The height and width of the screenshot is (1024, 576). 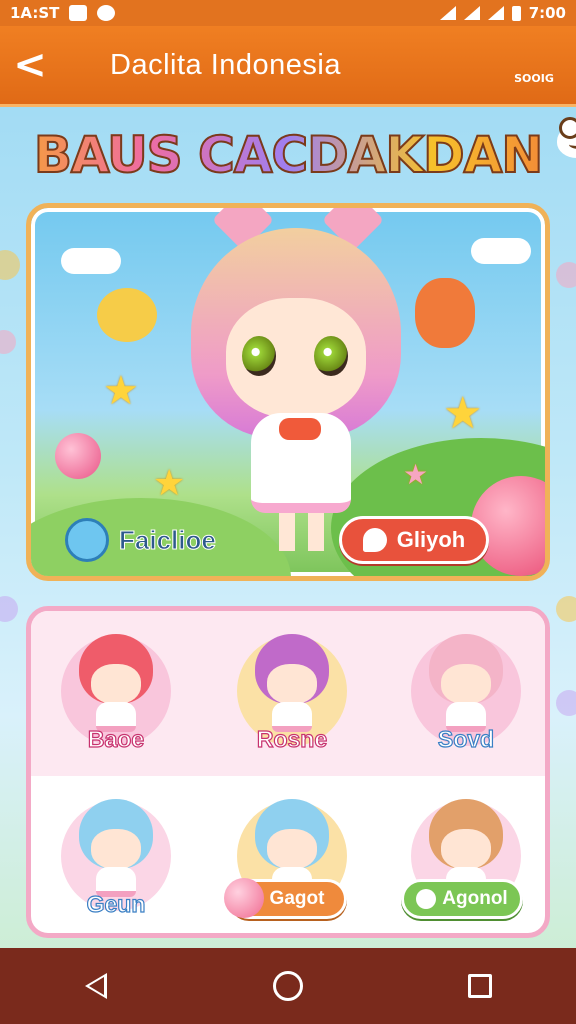 I want to click on globe-icon, so click(x=87, y=540).